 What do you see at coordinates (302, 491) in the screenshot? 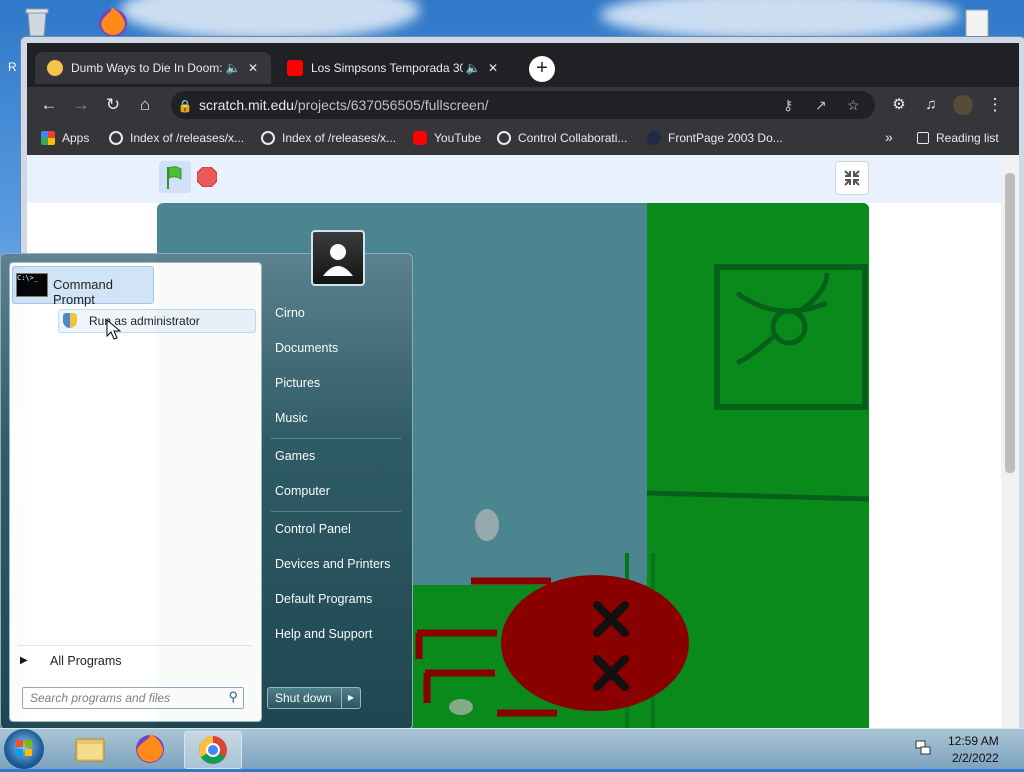
I see `menu-item-computer: Computer` at bounding box center [302, 491].